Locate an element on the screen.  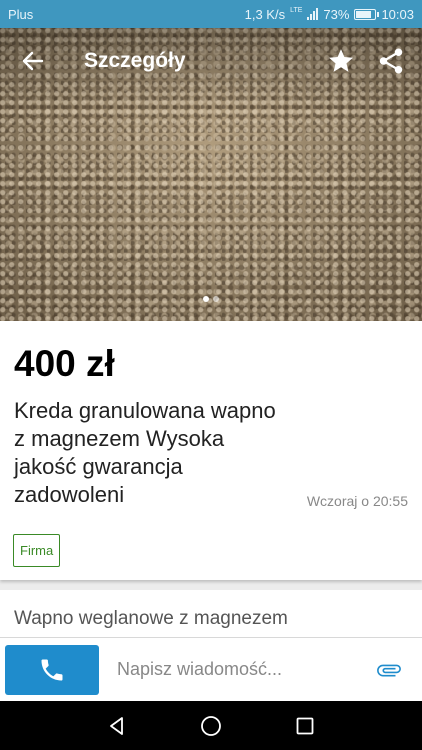
circle-home-icon is located at coordinates (211, 725).